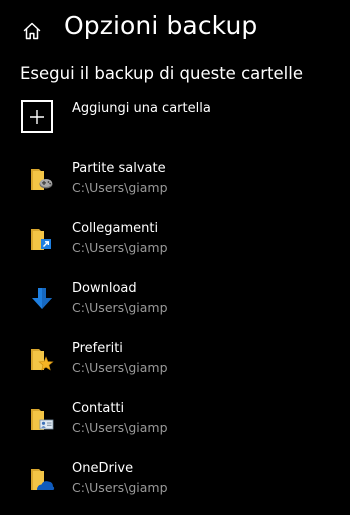 This screenshot has width=350, height=515. Describe the element at coordinates (115, 228) in the screenshot. I see `folder-name: Collegamenti` at that location.